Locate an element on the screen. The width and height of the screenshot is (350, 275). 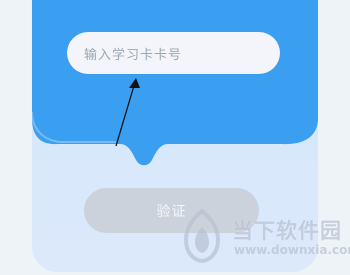
watermark: 当下软件园 www.downxia.com is located at coordinates (260, 236).